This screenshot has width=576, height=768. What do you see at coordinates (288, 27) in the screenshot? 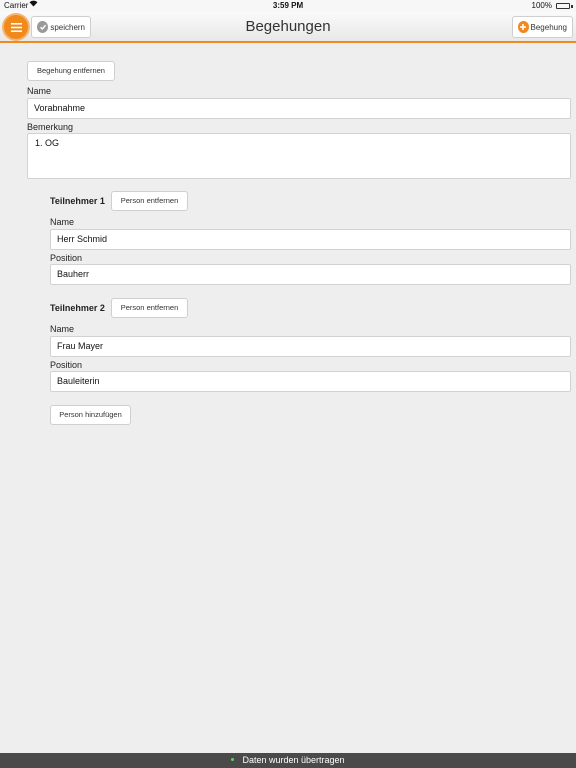
I see `navigation-bar: speichern Begehungen Begehung` at bounding box center [288, 27].